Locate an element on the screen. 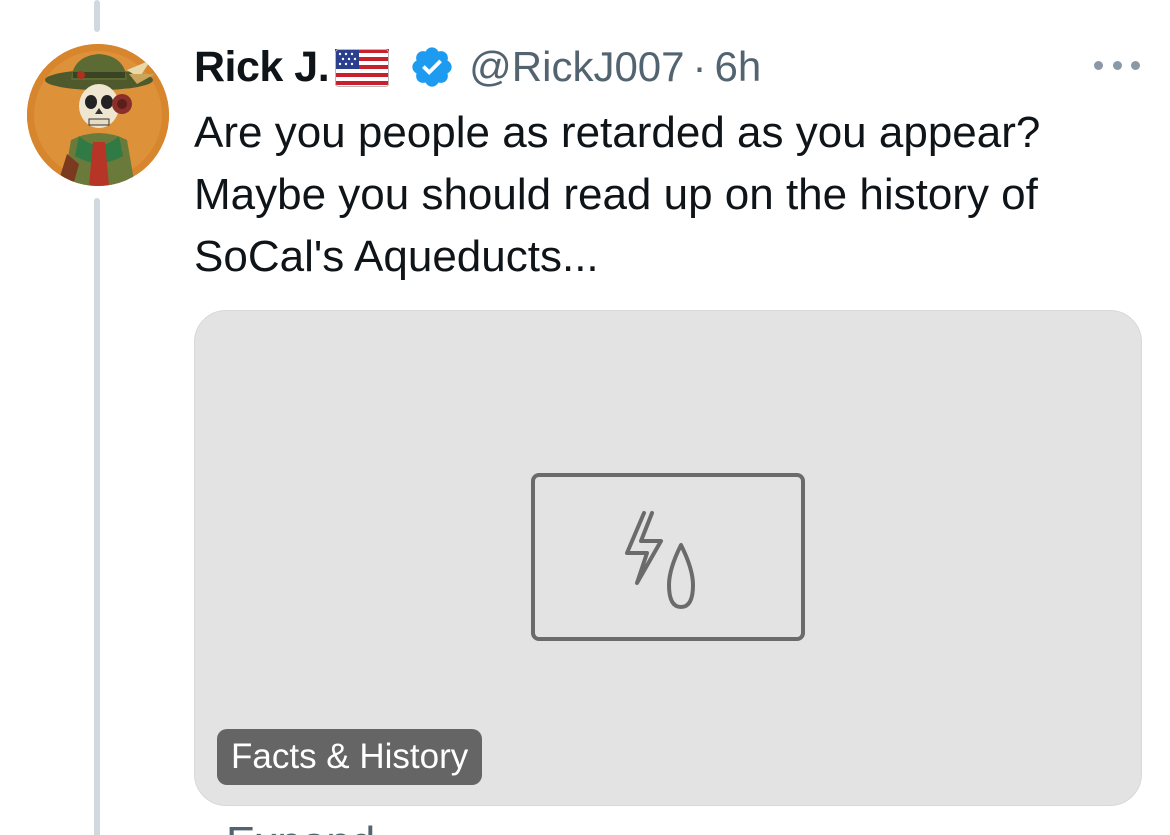 This screenshot has height=835, width=1170. thread-line-top is located at coordinates (97, 16).